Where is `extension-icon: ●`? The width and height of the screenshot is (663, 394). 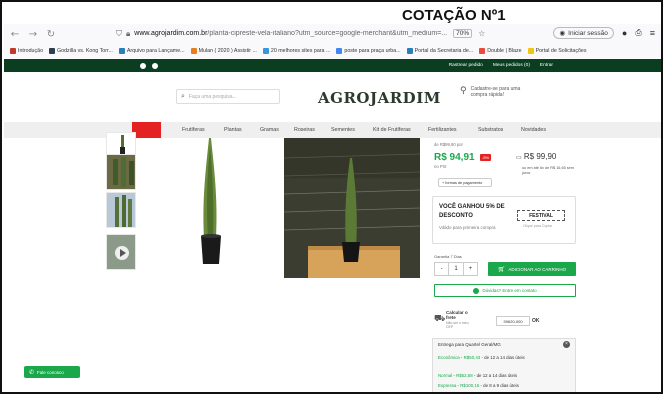 extension-icon: ● is located at coordinates (624, 33).